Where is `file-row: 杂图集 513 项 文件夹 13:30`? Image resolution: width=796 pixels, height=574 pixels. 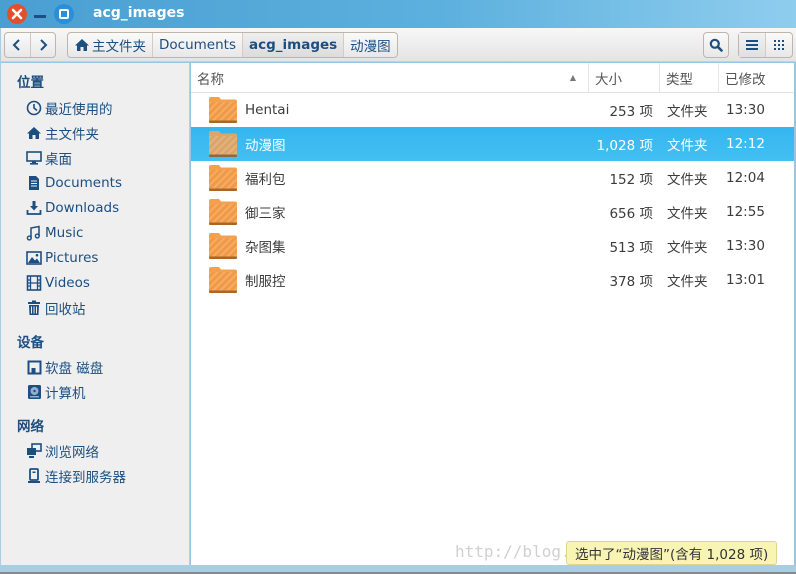 file-row: 杂图集 513 项 文件夹 13:30 is located at coordinates (492, 246).